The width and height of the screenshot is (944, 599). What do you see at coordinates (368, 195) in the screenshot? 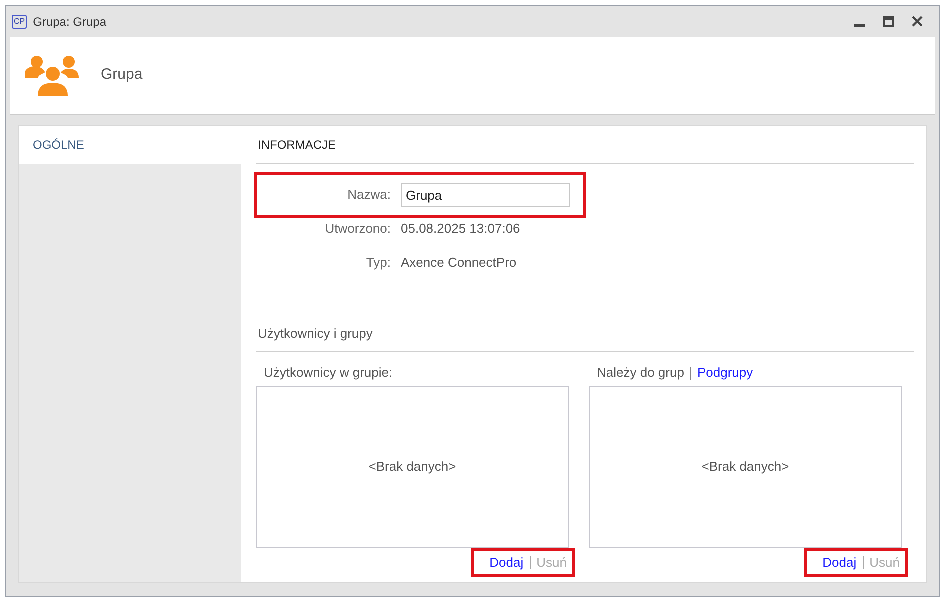
I see `field-label: Nazwa:` at bounding box center [368, 195].